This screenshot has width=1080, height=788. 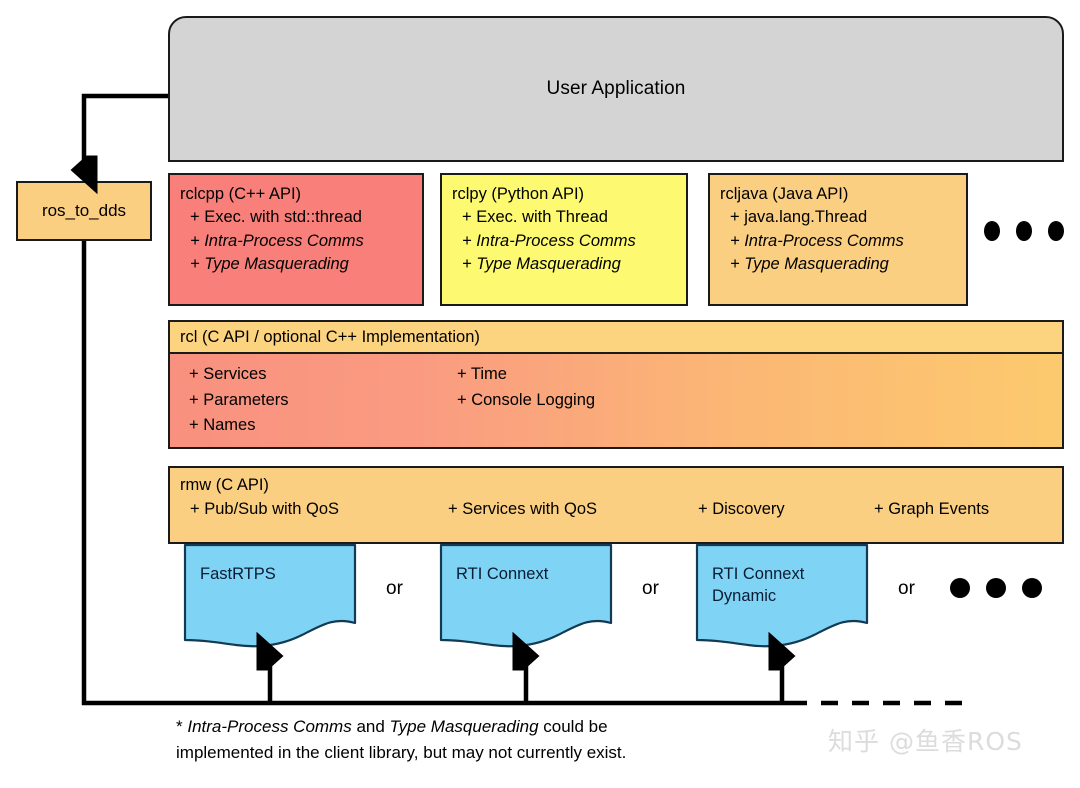 What do you see at coordinates (932, 508) in the screenshot?
I see `list-item: + Graph Events` at bounding box center [932, 508].